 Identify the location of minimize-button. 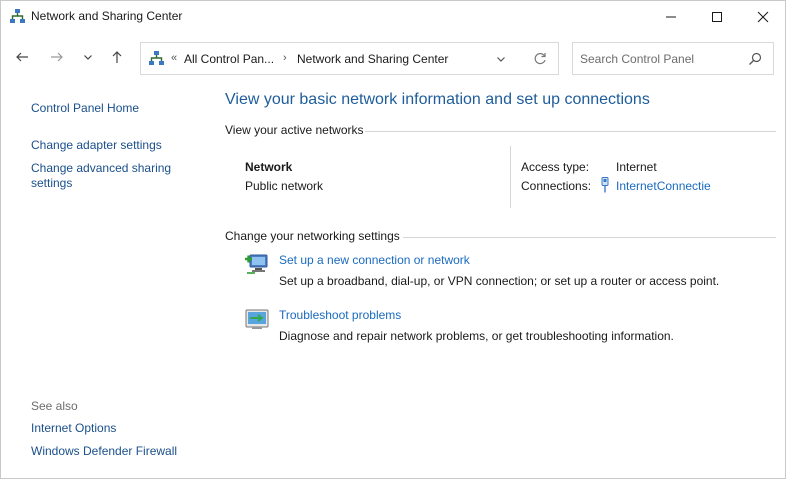
(671, 16).